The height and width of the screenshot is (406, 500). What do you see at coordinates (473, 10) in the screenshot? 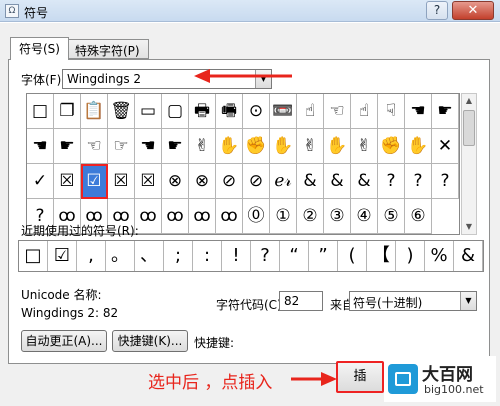
I see `close-button: ✕` at bounding box center [473, 10].